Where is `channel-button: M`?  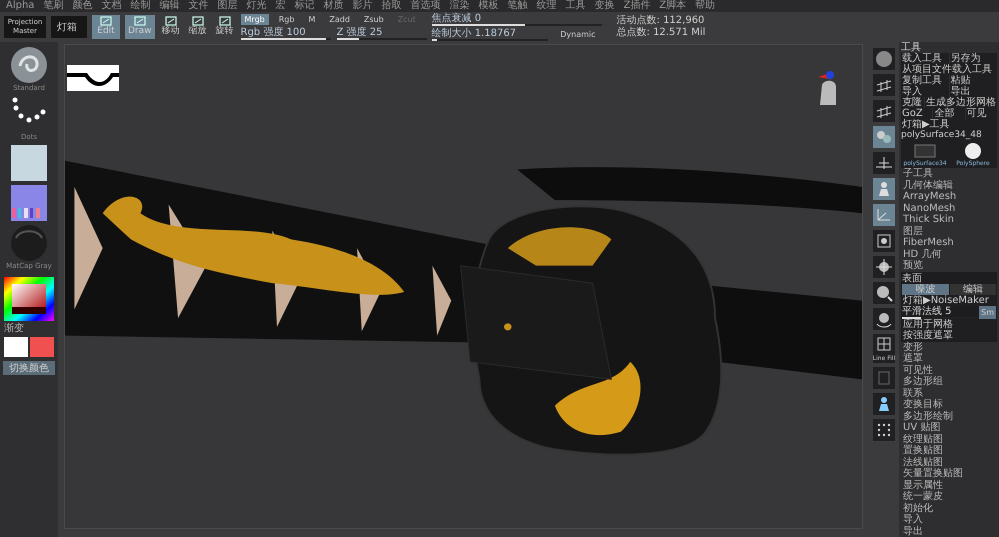 channel-button: M is located at coordinates (312, 19).